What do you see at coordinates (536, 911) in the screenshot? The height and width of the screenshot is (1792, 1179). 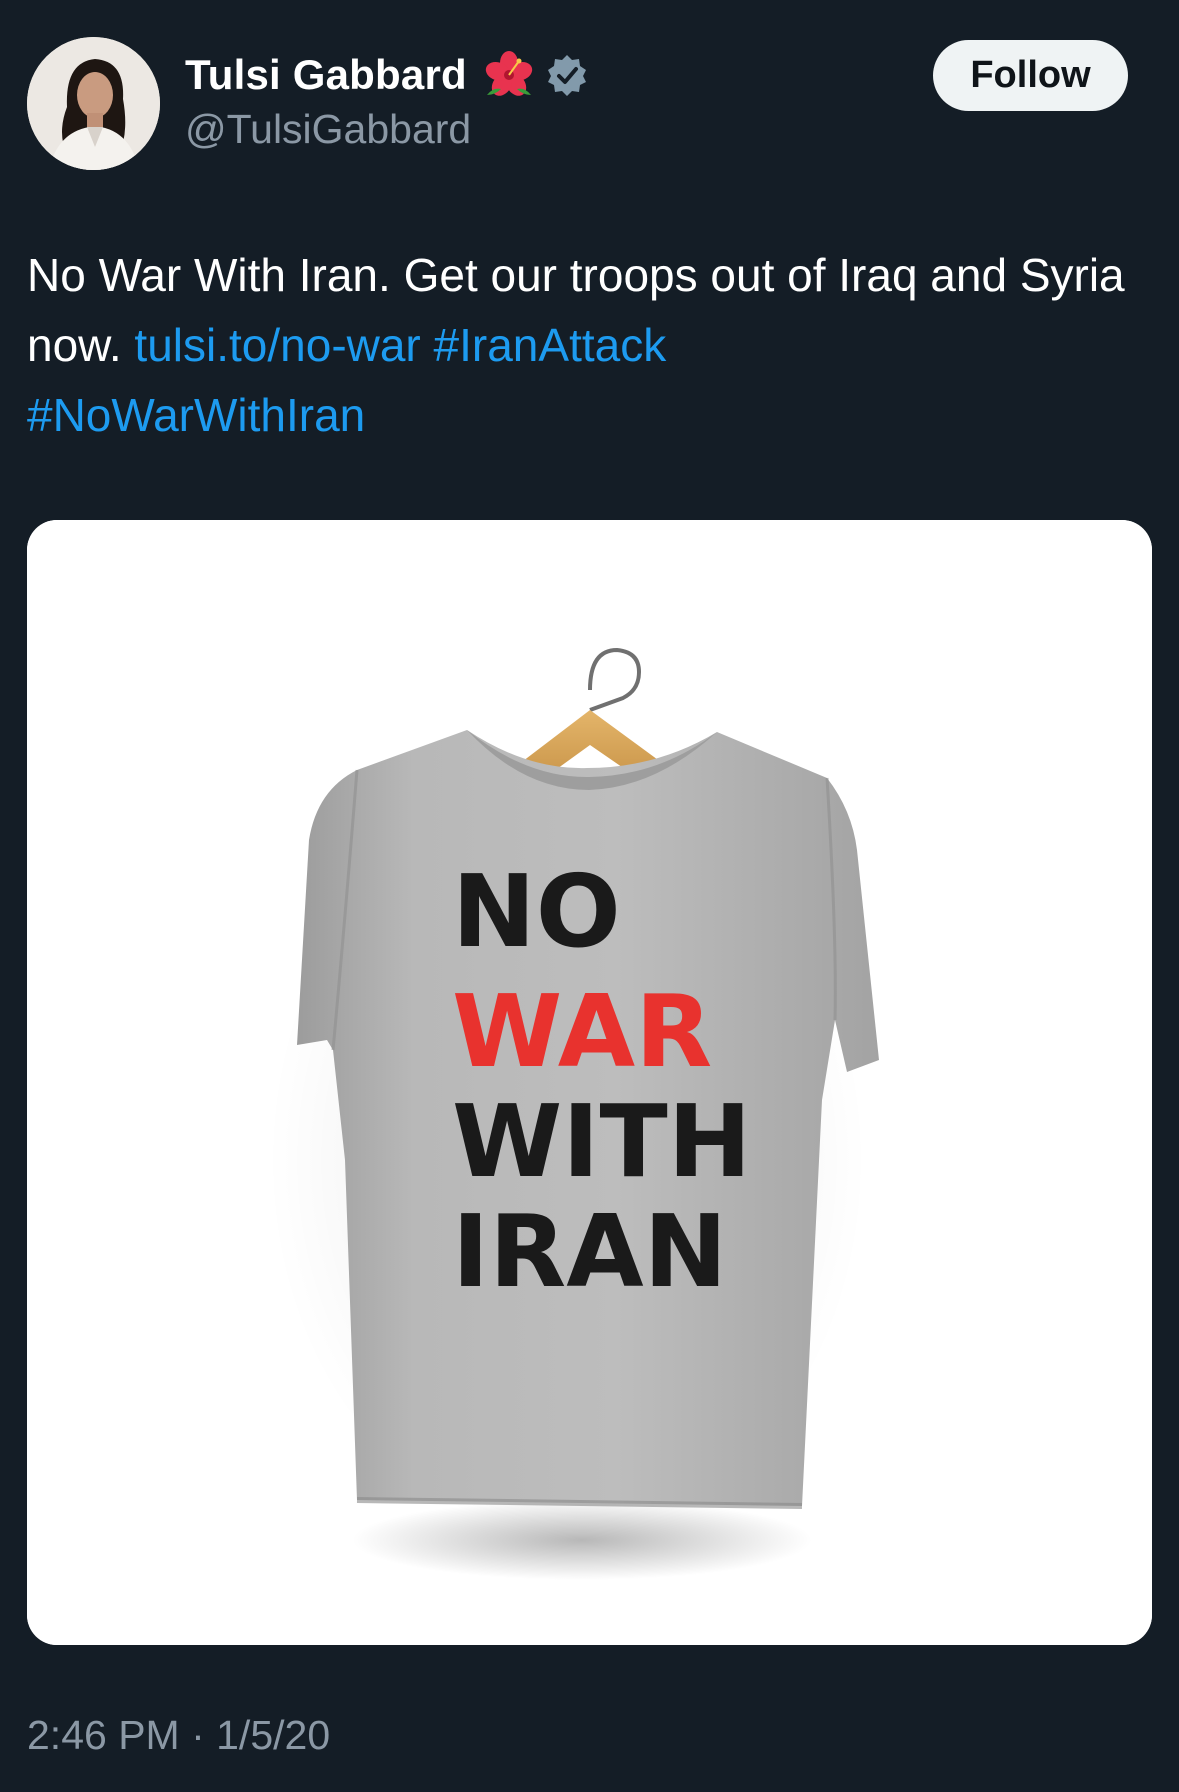 I see `shirt-text-no: NO` at bounding box center [536, 911].